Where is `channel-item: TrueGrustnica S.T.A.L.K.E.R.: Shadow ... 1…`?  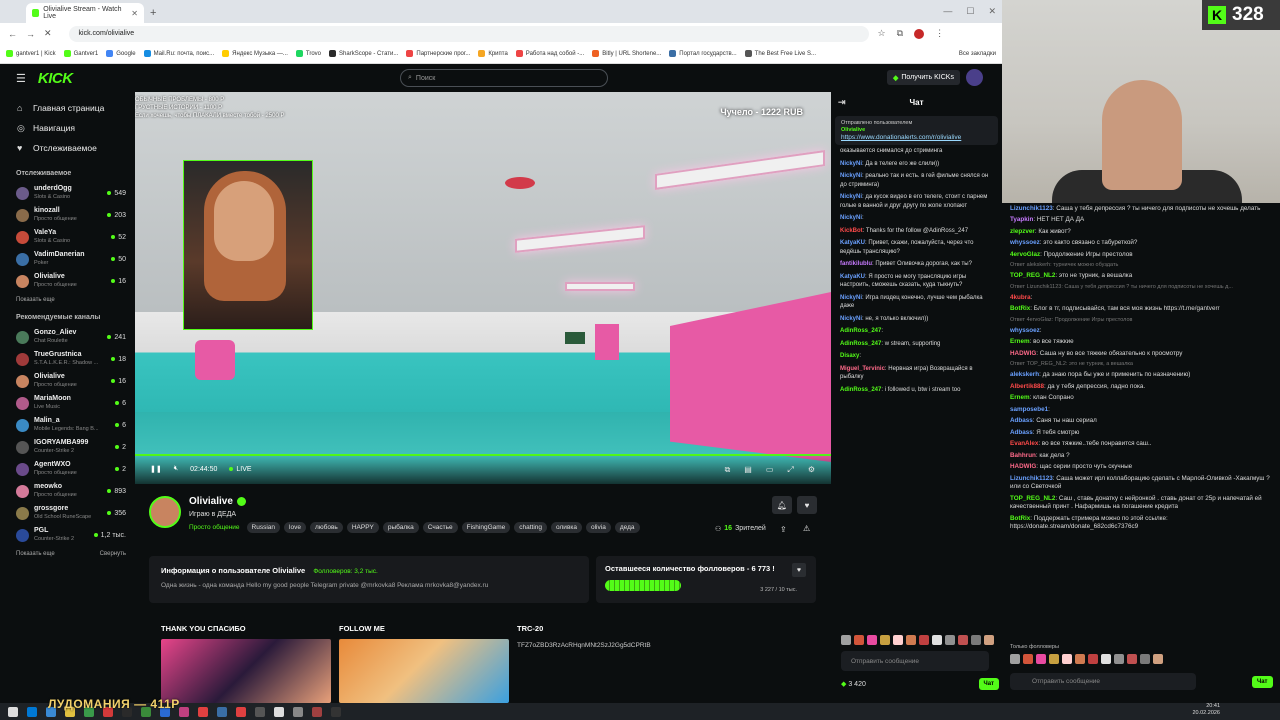
channel-item: TrueGrustnica S.T.A.L.K.E.R.: Shadow ... 1… is located at coordinates (67, 359).